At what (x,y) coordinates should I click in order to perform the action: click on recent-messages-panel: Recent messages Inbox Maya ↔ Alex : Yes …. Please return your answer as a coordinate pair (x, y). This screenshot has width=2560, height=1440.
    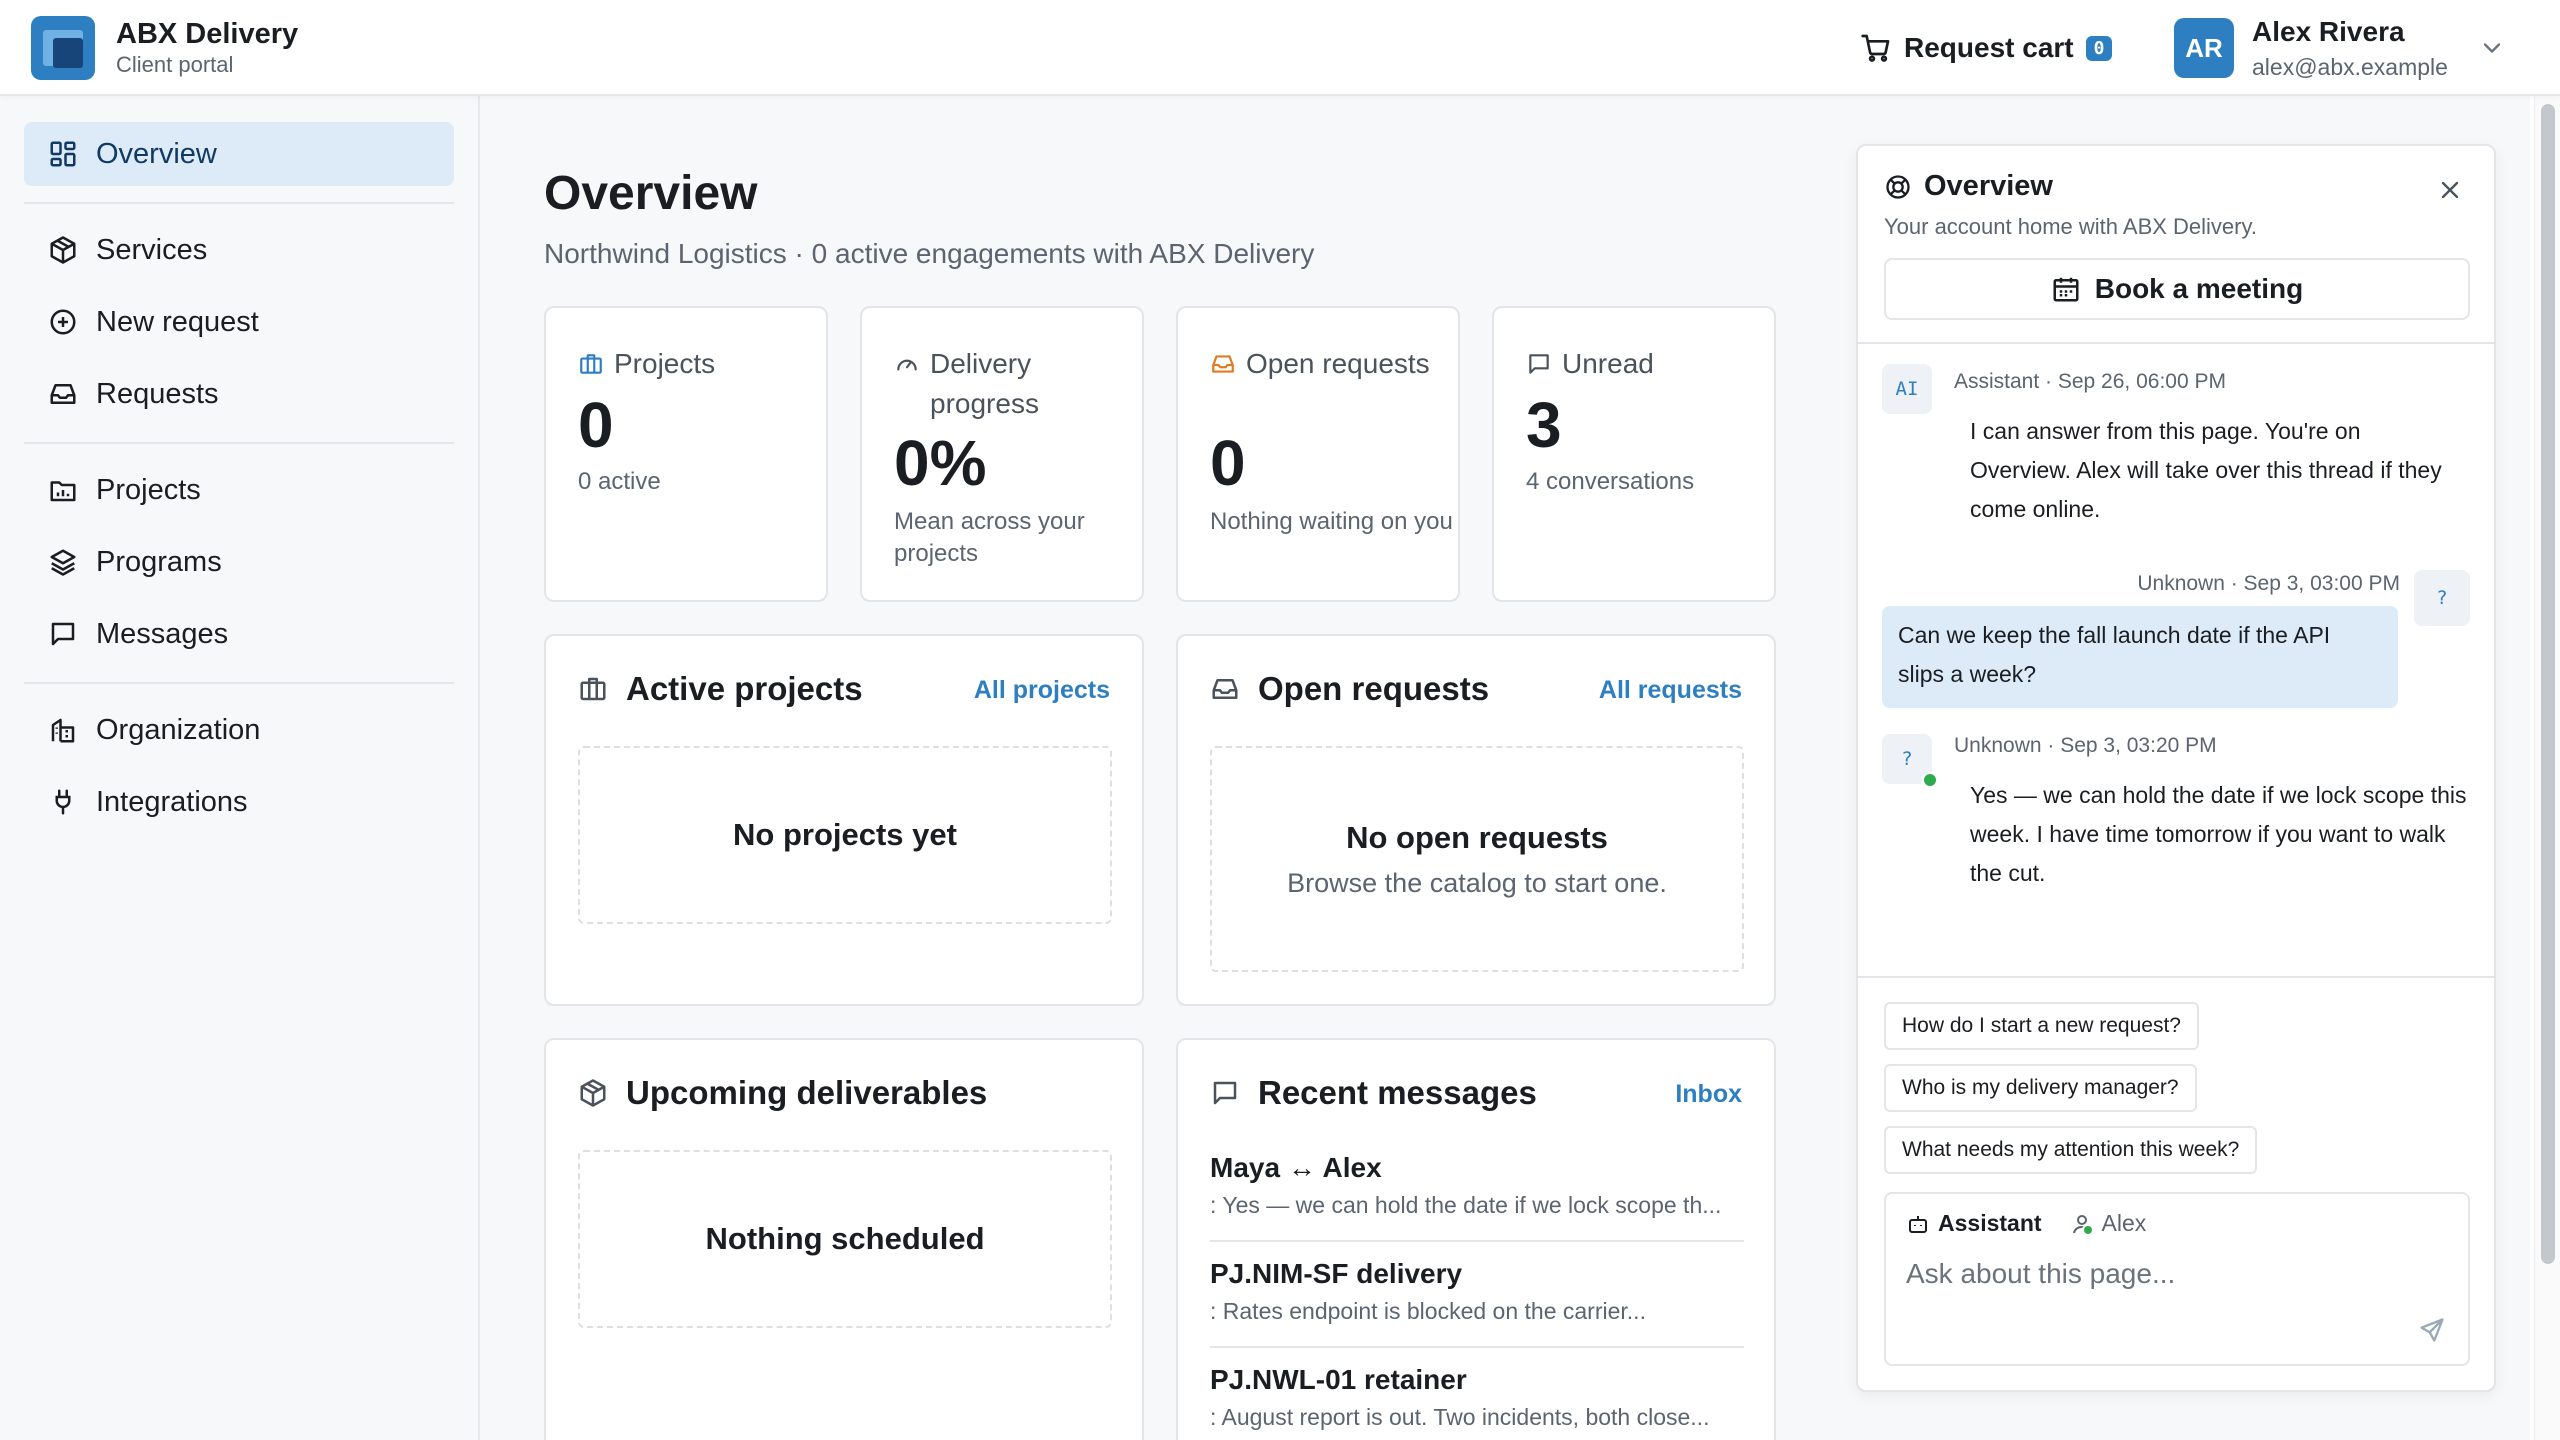
    Looking at the image, I should click on (1476, 1239).